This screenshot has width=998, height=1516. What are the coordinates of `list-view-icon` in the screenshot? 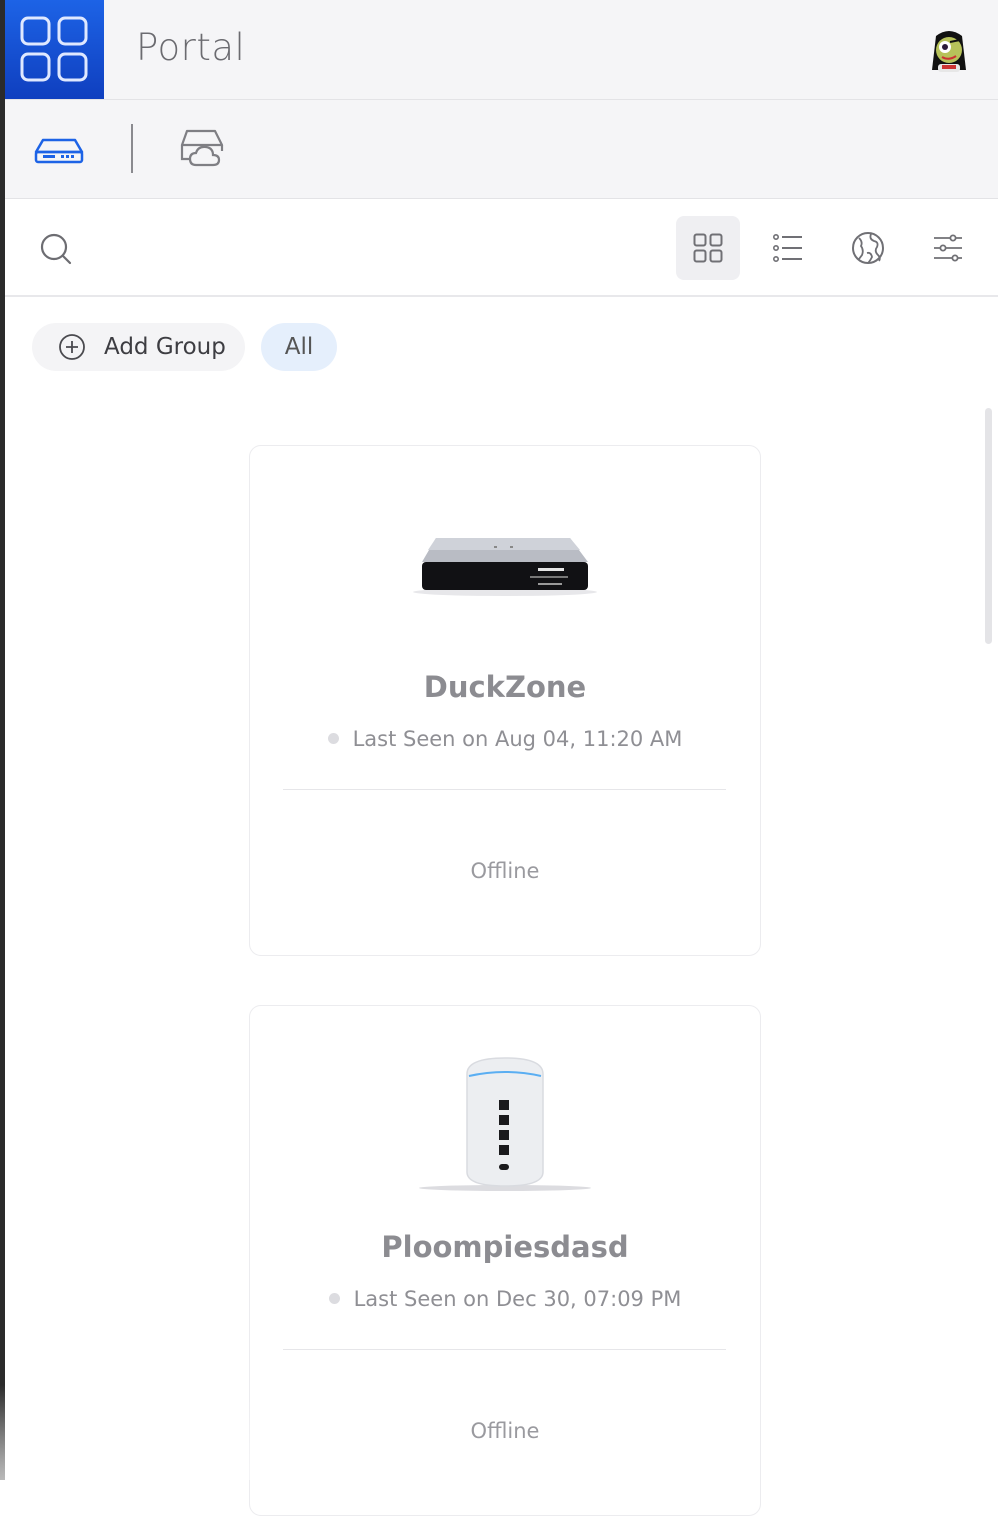 It's located at (787, 248).